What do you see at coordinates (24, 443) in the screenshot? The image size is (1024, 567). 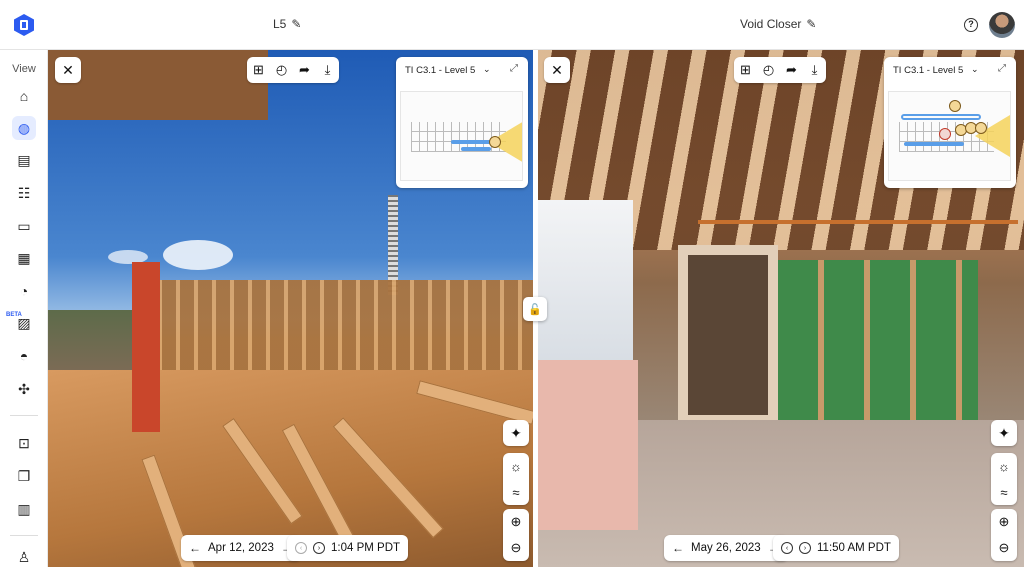 I see `scan-icon: ⊡` at bounding box center [24, 443].